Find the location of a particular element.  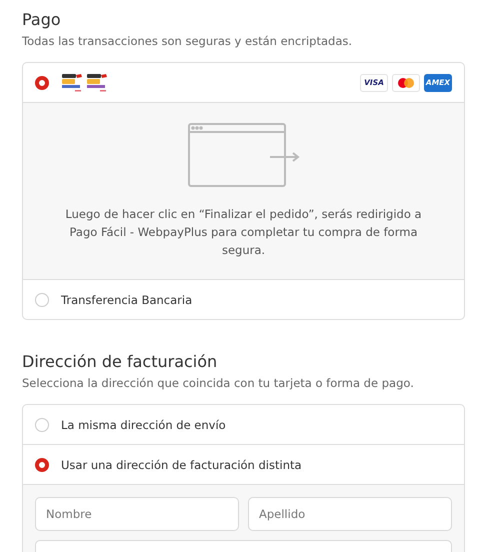

input-field: Nombre is located at coordinates (137, 514).